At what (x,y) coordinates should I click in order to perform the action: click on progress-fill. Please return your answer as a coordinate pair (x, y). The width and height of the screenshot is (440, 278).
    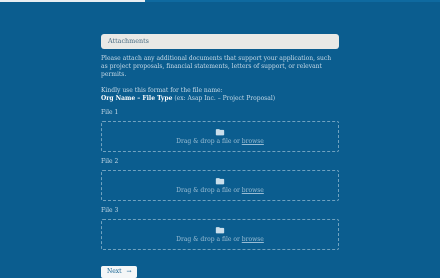
    Looking at the image, I should click on (73, 1).